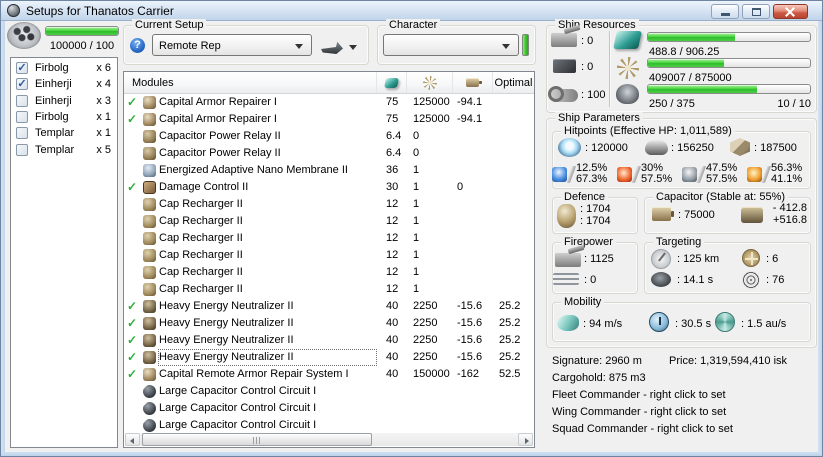  I want to click on module-powergrid-value: 125000, so click(431, 119).